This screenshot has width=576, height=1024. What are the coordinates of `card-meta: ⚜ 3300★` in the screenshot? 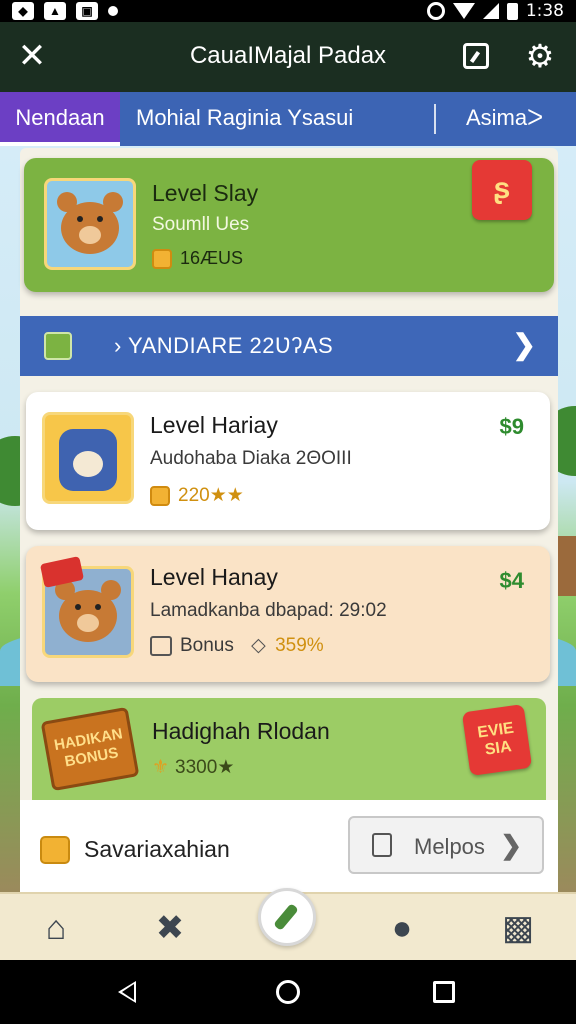 It's located at (193, 767).